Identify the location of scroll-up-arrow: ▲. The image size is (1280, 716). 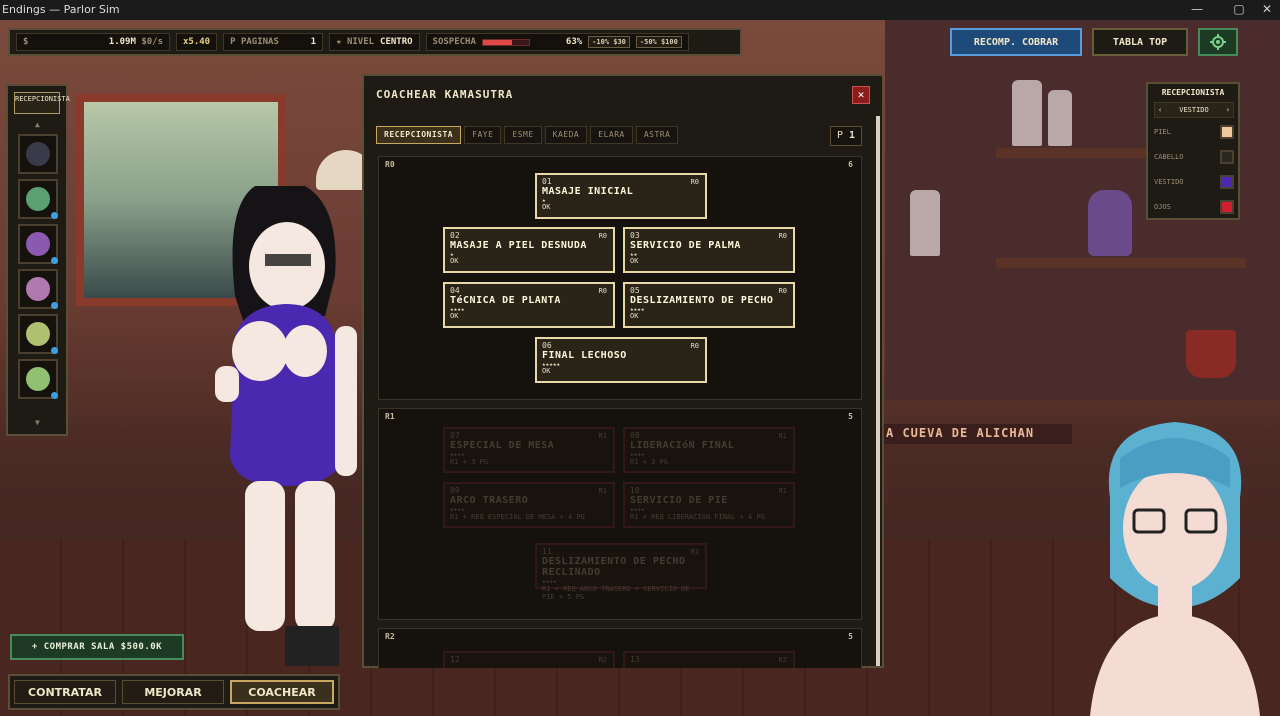
(37, 124).